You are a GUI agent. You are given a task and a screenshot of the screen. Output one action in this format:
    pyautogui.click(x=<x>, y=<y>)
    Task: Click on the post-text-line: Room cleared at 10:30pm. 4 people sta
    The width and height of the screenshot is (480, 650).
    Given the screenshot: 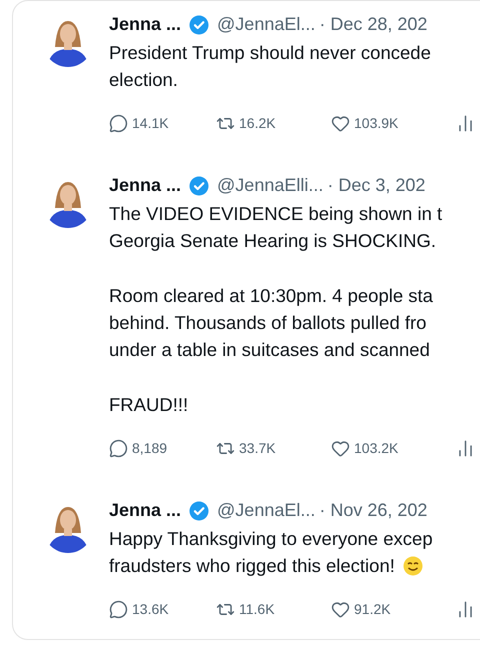 What is the action you would take?
    pyautogui.click(x=271, y=296)
    